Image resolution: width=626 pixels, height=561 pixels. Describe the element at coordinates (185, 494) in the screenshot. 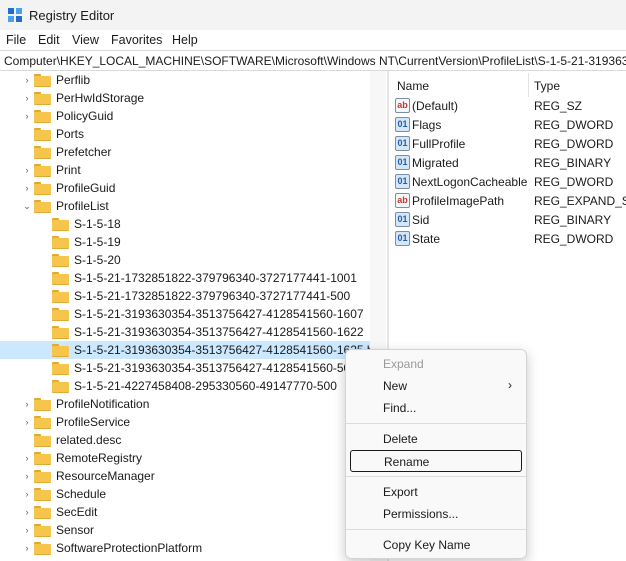

I see `tree-node: › Schedule` at that location.